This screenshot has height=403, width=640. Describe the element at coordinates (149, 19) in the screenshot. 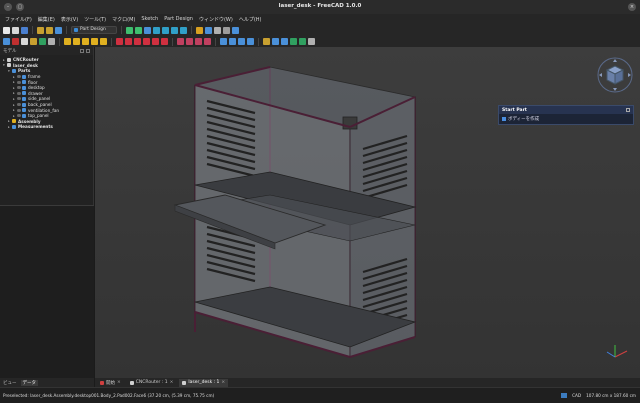

I see `menu-sketch: Sketch` at that location.